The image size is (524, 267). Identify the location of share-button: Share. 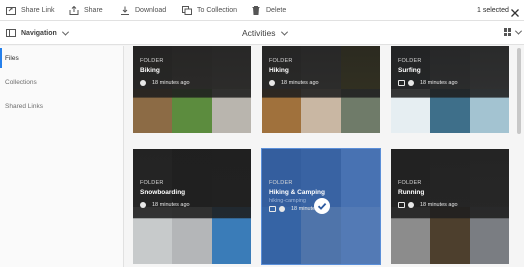
(86, 10).